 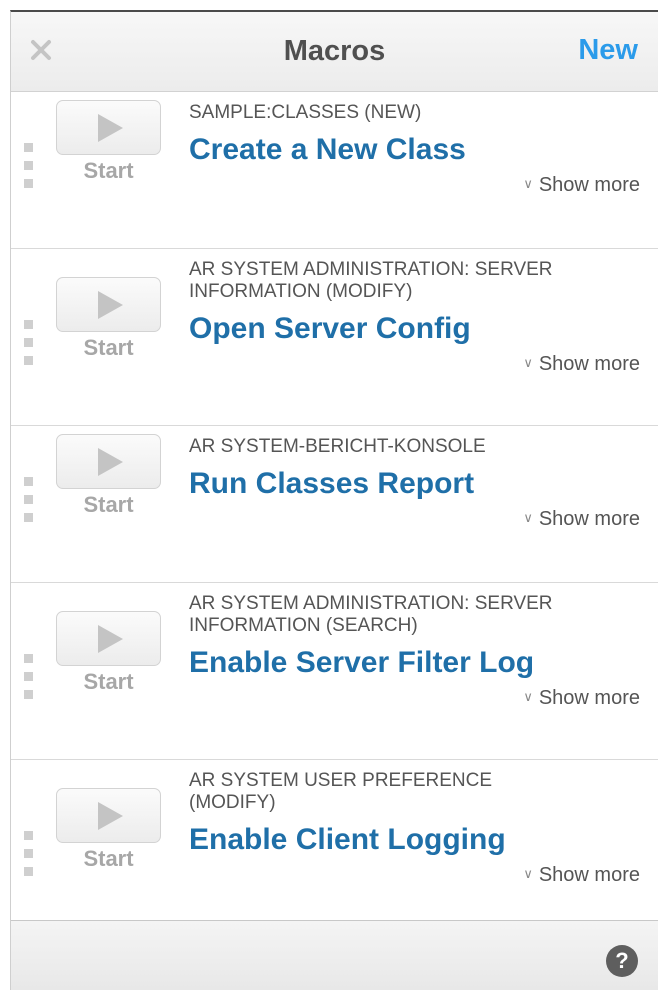 I want to click on panel-title: Macros, so click(x=334, y=51).